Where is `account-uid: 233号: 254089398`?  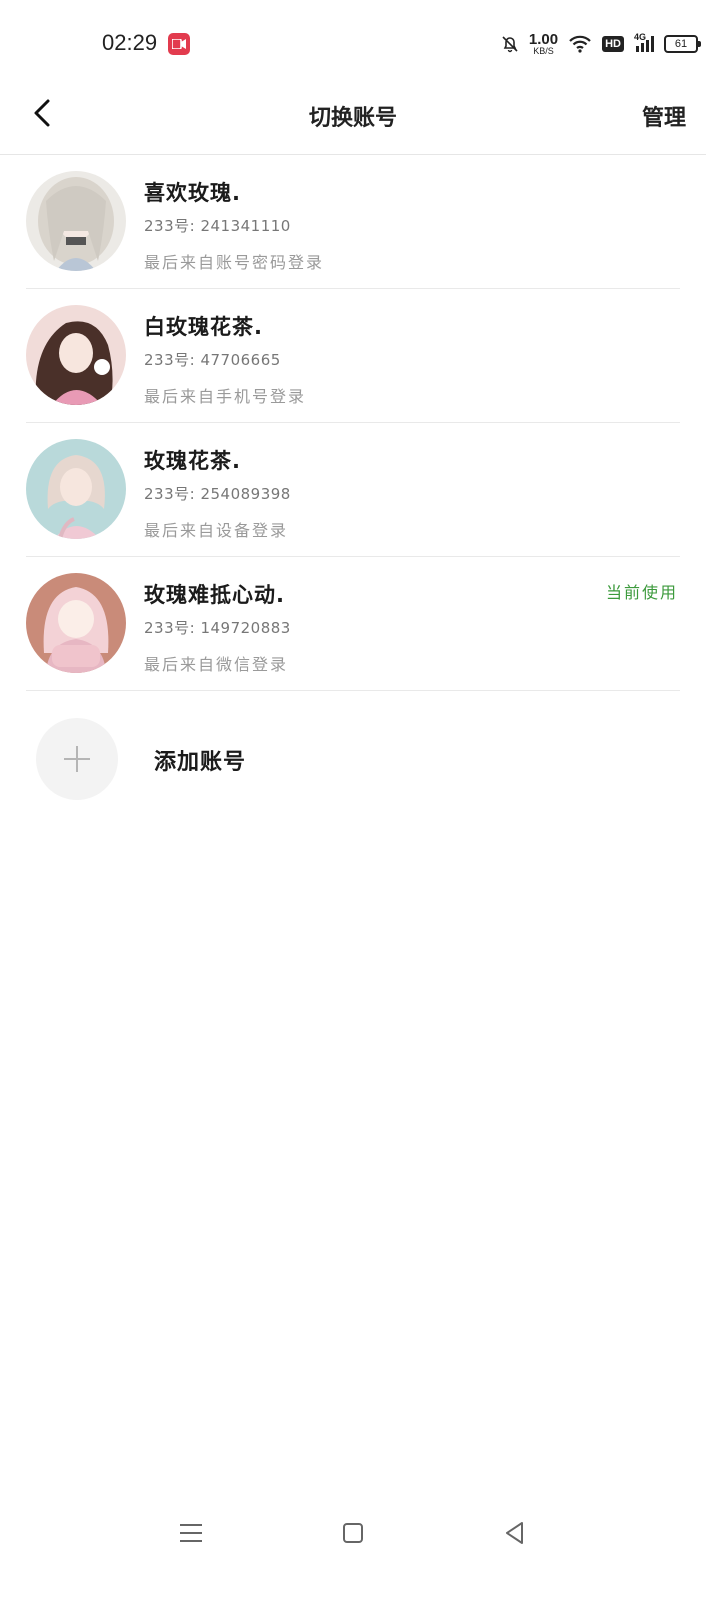
account-uid: 233号: 254089398 is located at coordinates (217, 494).